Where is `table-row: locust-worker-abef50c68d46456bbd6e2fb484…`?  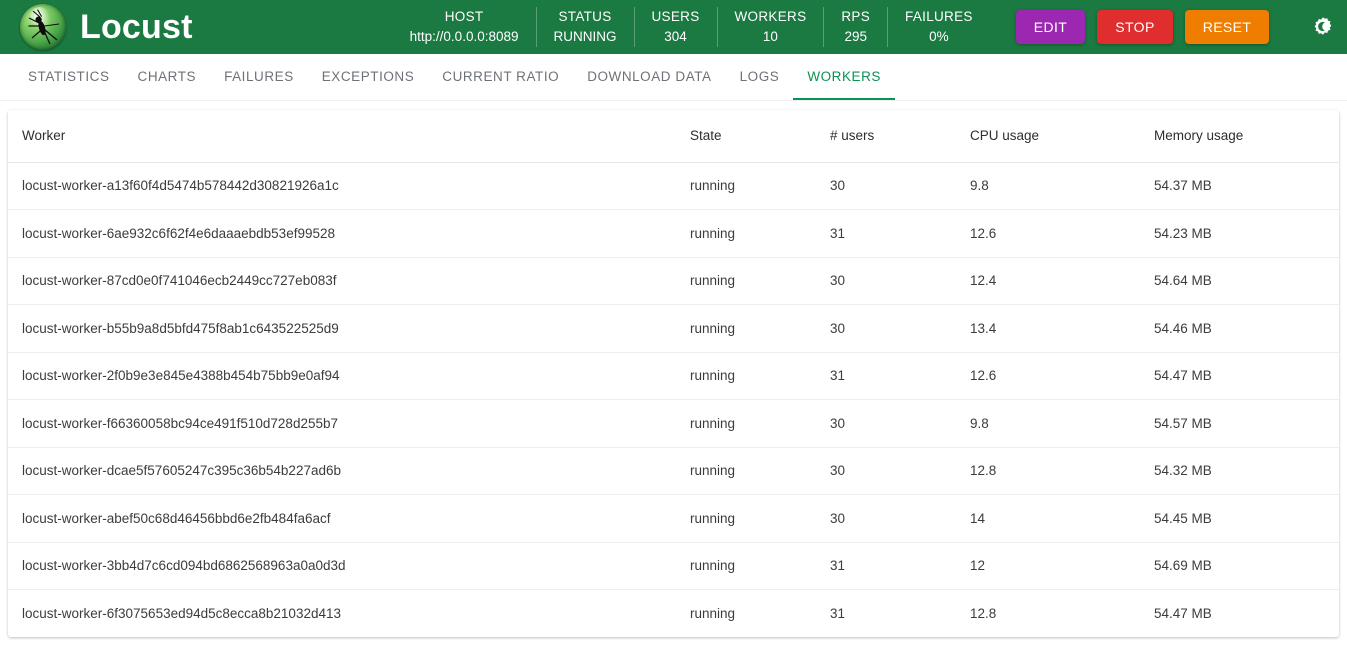
table-row: locust-worker-abef50c68d46456bbd6e2fb484… is located at coordinates (673, 518).